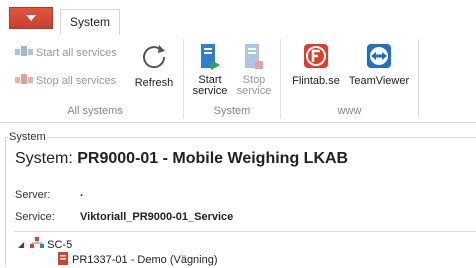  Describe the element at coordinates (157, 217) in the screenshot. I see `service-value: Viktoriall_PR9000-01_Service` at that location.